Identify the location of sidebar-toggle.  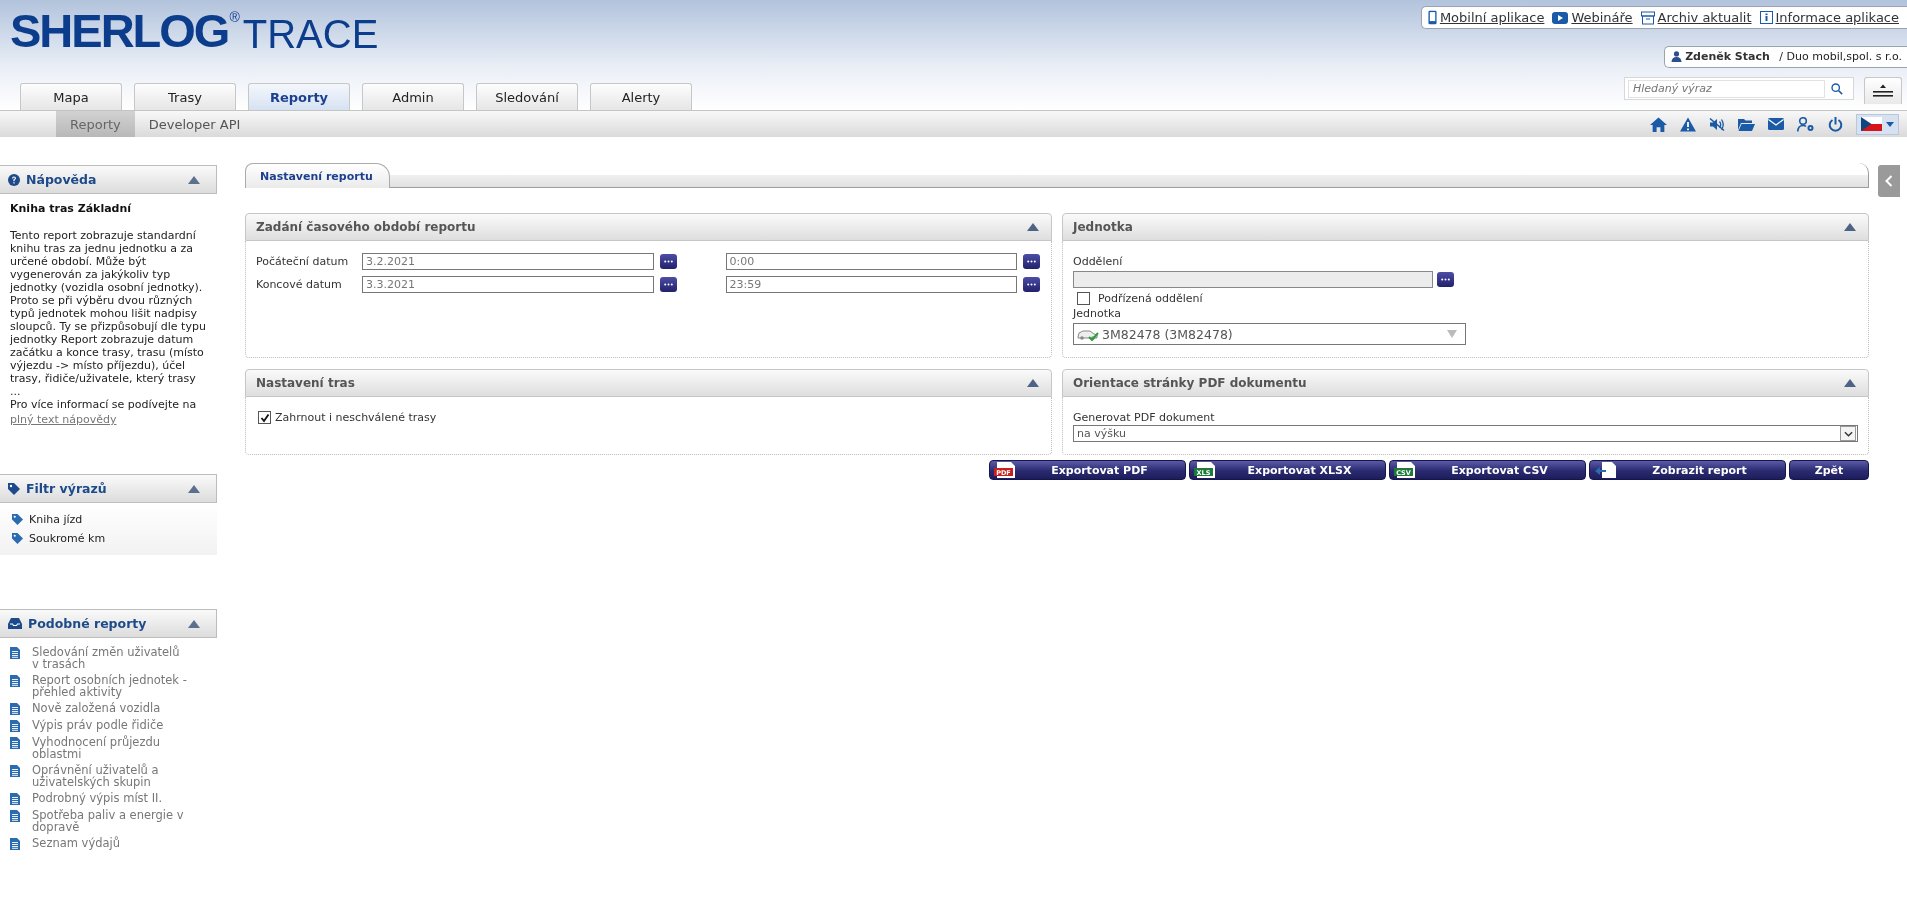
(1889, 181).